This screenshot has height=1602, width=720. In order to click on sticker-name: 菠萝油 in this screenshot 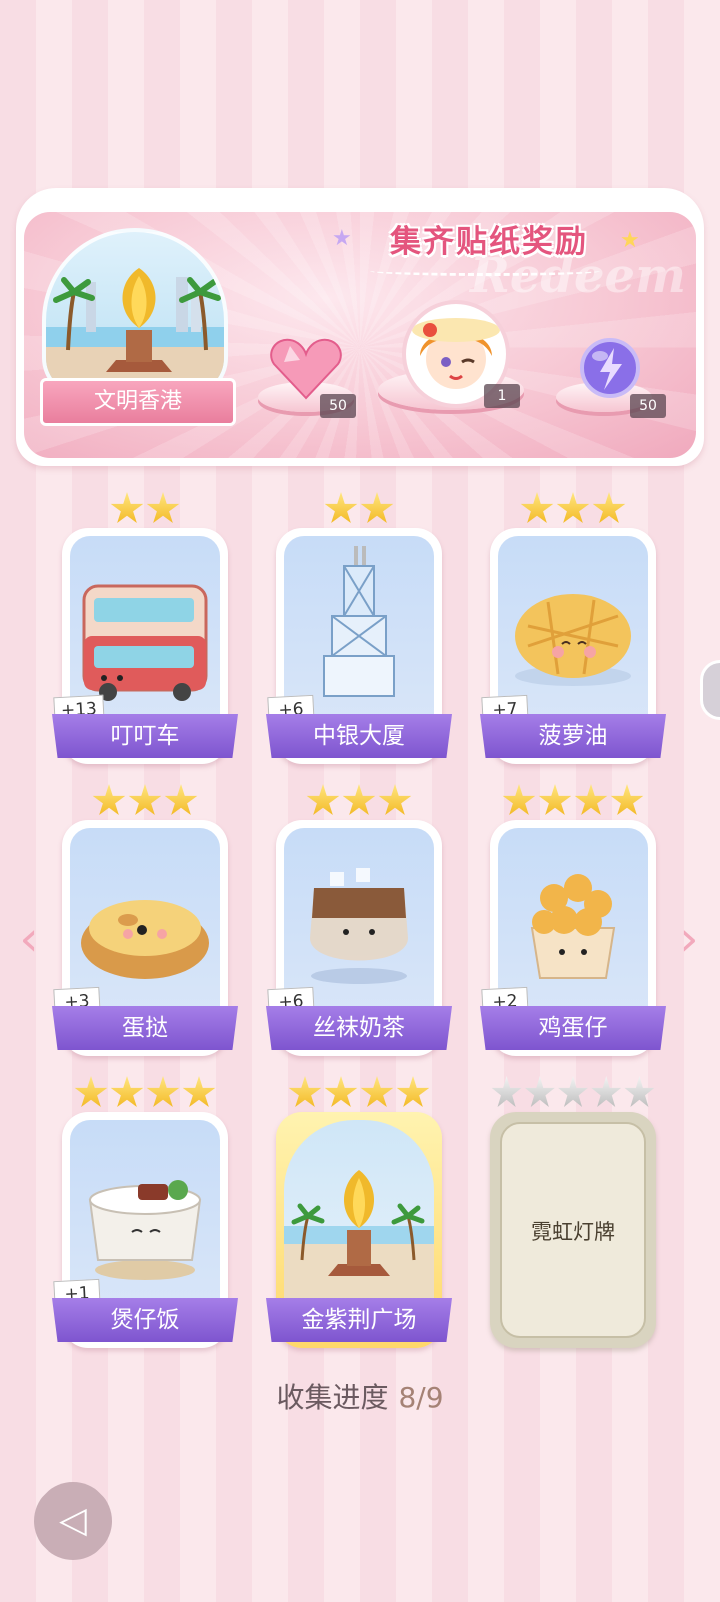, I will do `click(573, 736)`.